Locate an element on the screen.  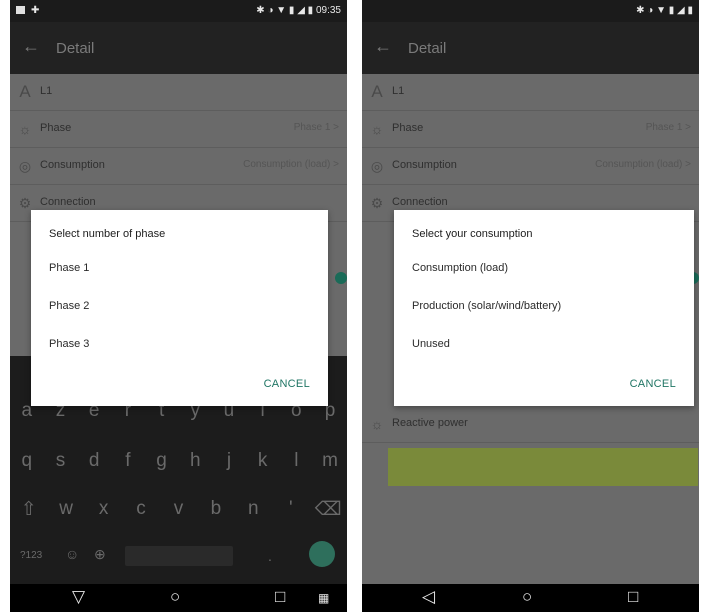
navigation-bar: ◁ ○ □ is located at coordinates (530, 598).